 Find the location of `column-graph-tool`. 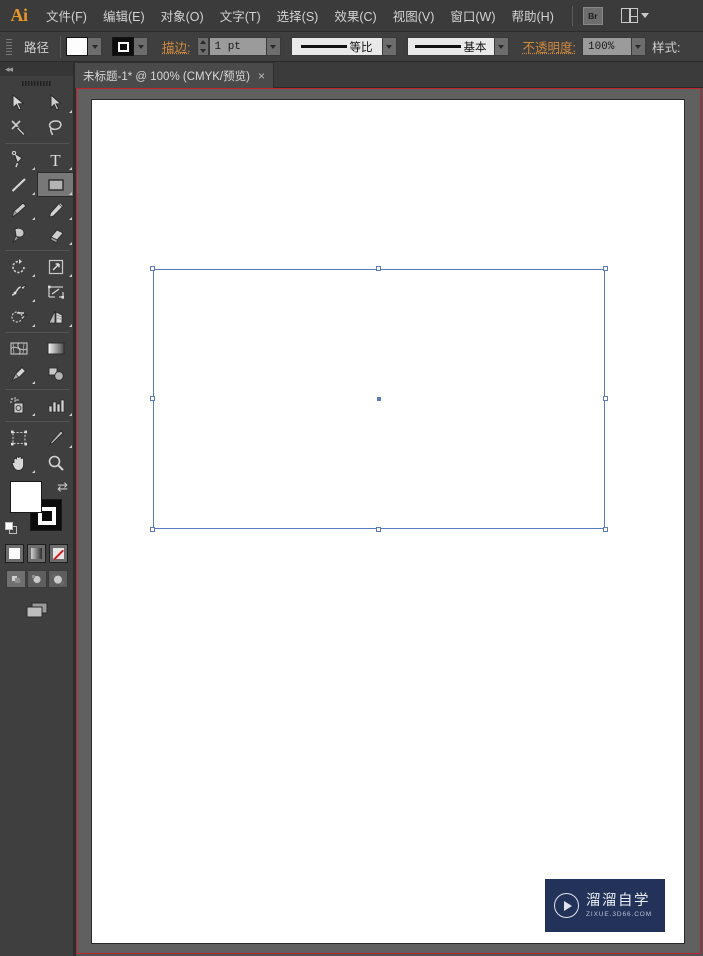

column-graph-tool is located at coordinates (55, 405).